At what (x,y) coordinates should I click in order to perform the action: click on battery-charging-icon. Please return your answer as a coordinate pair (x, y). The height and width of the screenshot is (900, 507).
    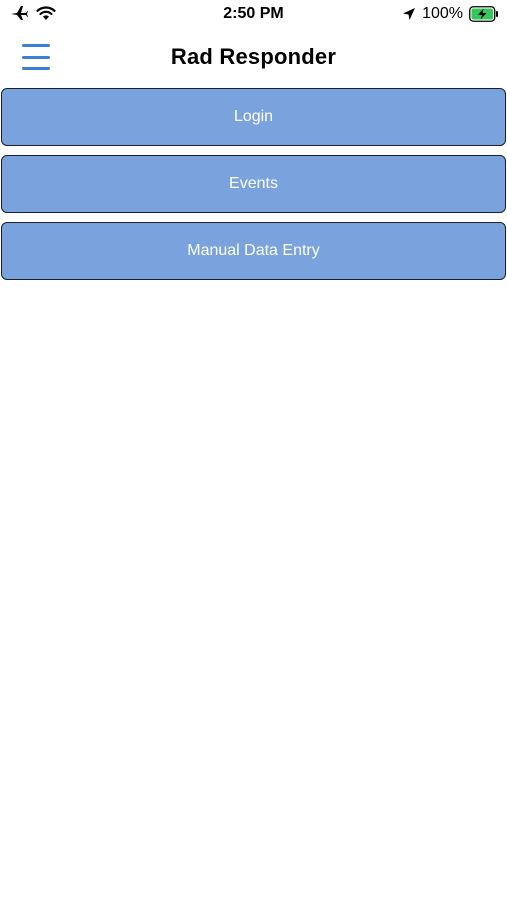
    Looking at the image, I should click on (483, 14).